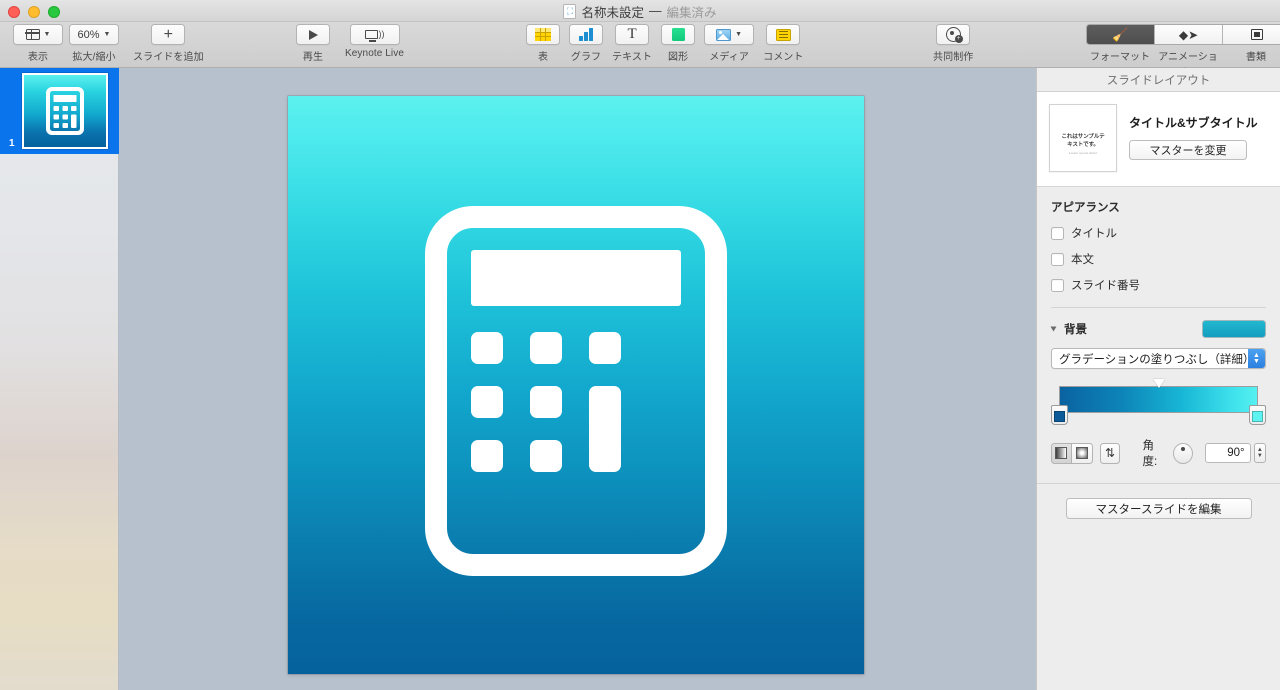  I want to click on insert-chart-button: グラフ, so click(586, 43).